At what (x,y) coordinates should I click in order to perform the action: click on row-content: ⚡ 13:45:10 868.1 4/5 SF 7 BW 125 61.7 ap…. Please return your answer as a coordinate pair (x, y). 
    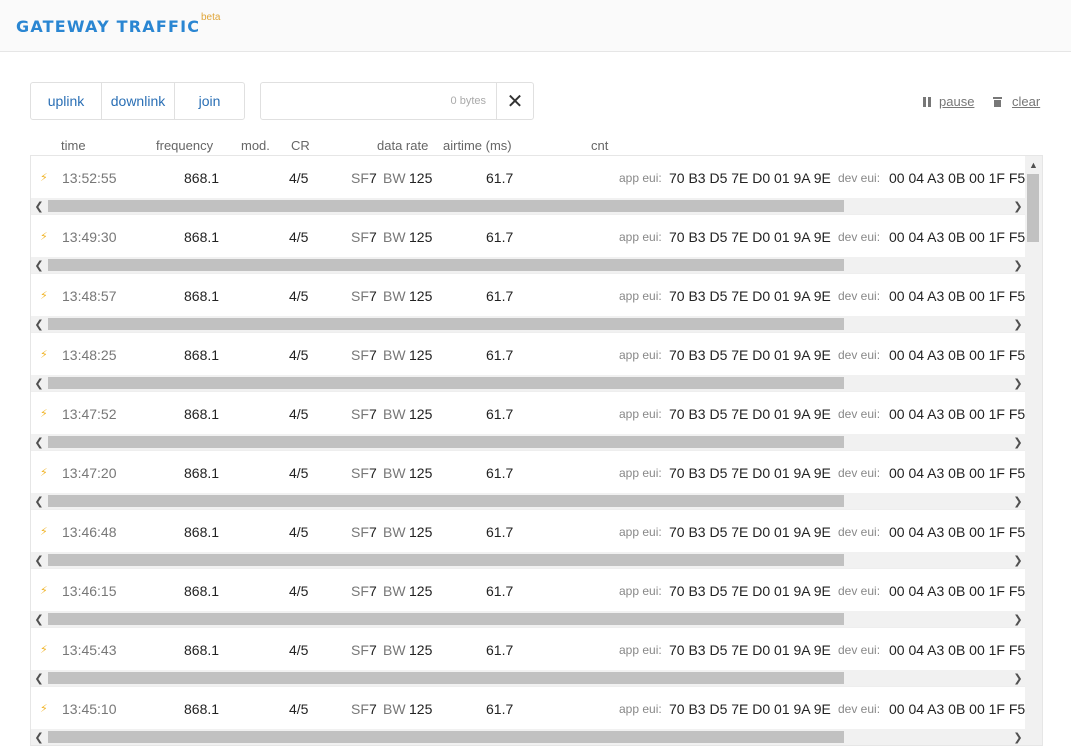
    Looking at the image, I should click on (528, 708).